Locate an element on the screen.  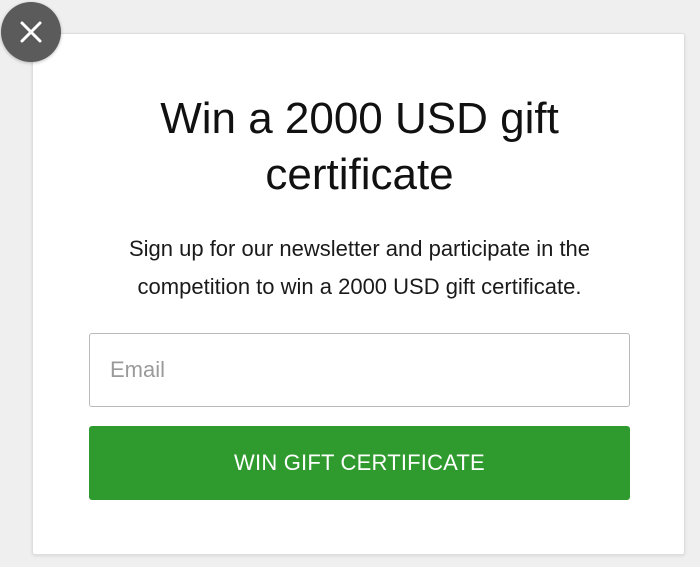
close-button is located at coordinates (31, 32).